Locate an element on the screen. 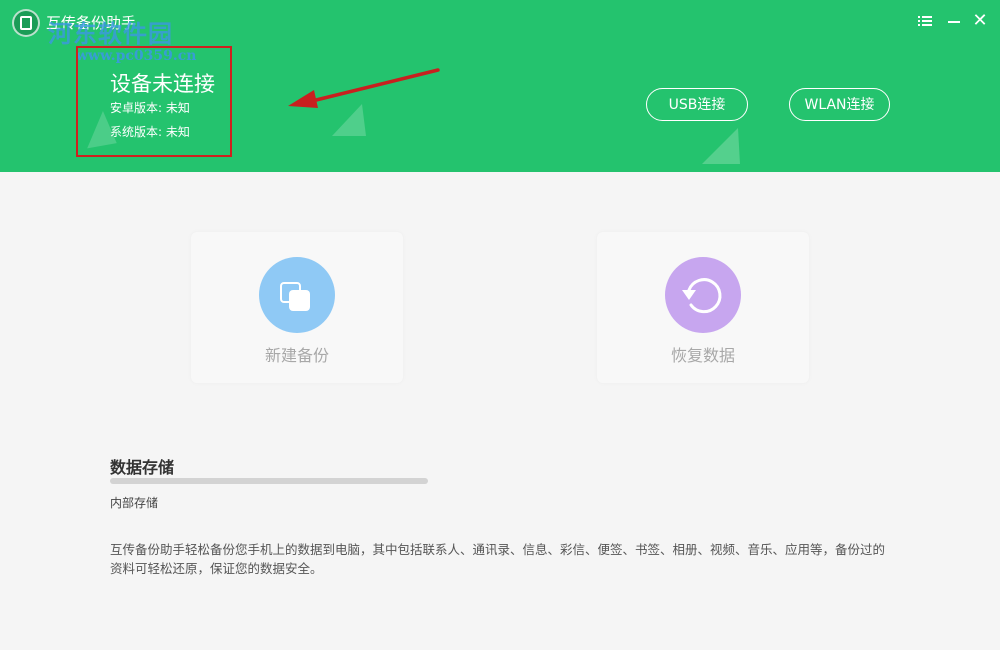  android-version: 安卓版本: 未知 is located at coordinates (150, 108).